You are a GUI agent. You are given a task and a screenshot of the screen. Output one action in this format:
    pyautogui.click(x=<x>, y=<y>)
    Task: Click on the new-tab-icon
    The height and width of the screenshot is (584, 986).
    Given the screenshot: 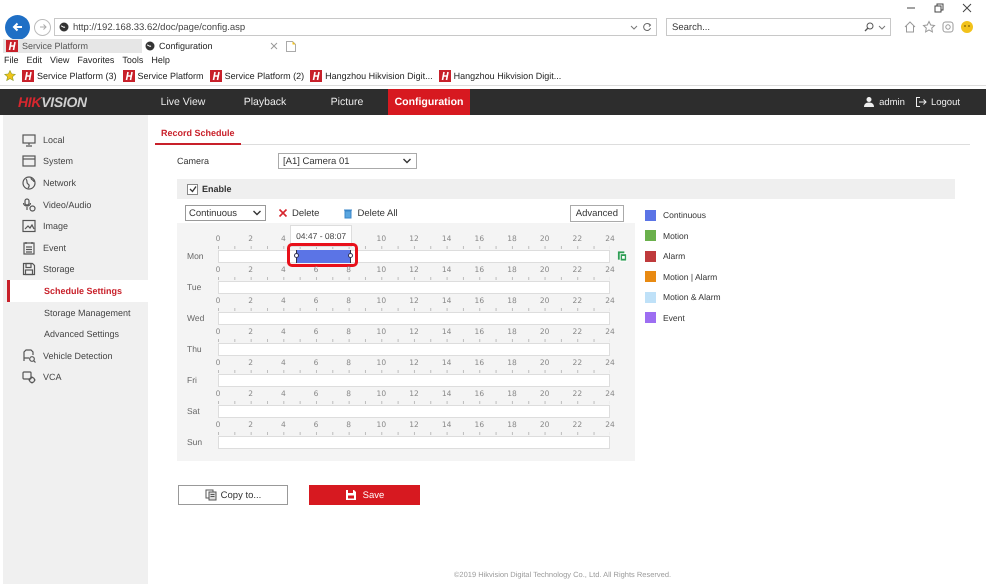 What is the action you would take?
    pyautogui.click(x=291, y=46)
    